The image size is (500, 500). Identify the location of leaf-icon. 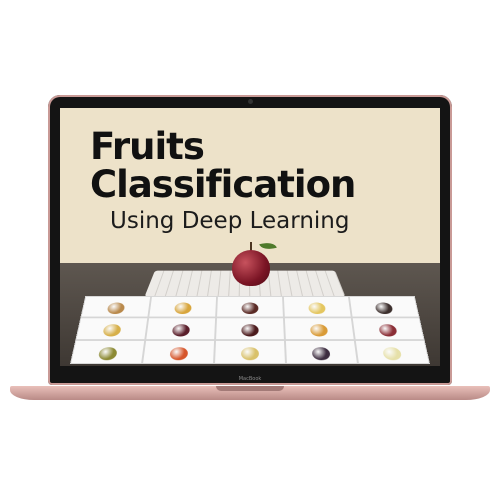
(268, 246).